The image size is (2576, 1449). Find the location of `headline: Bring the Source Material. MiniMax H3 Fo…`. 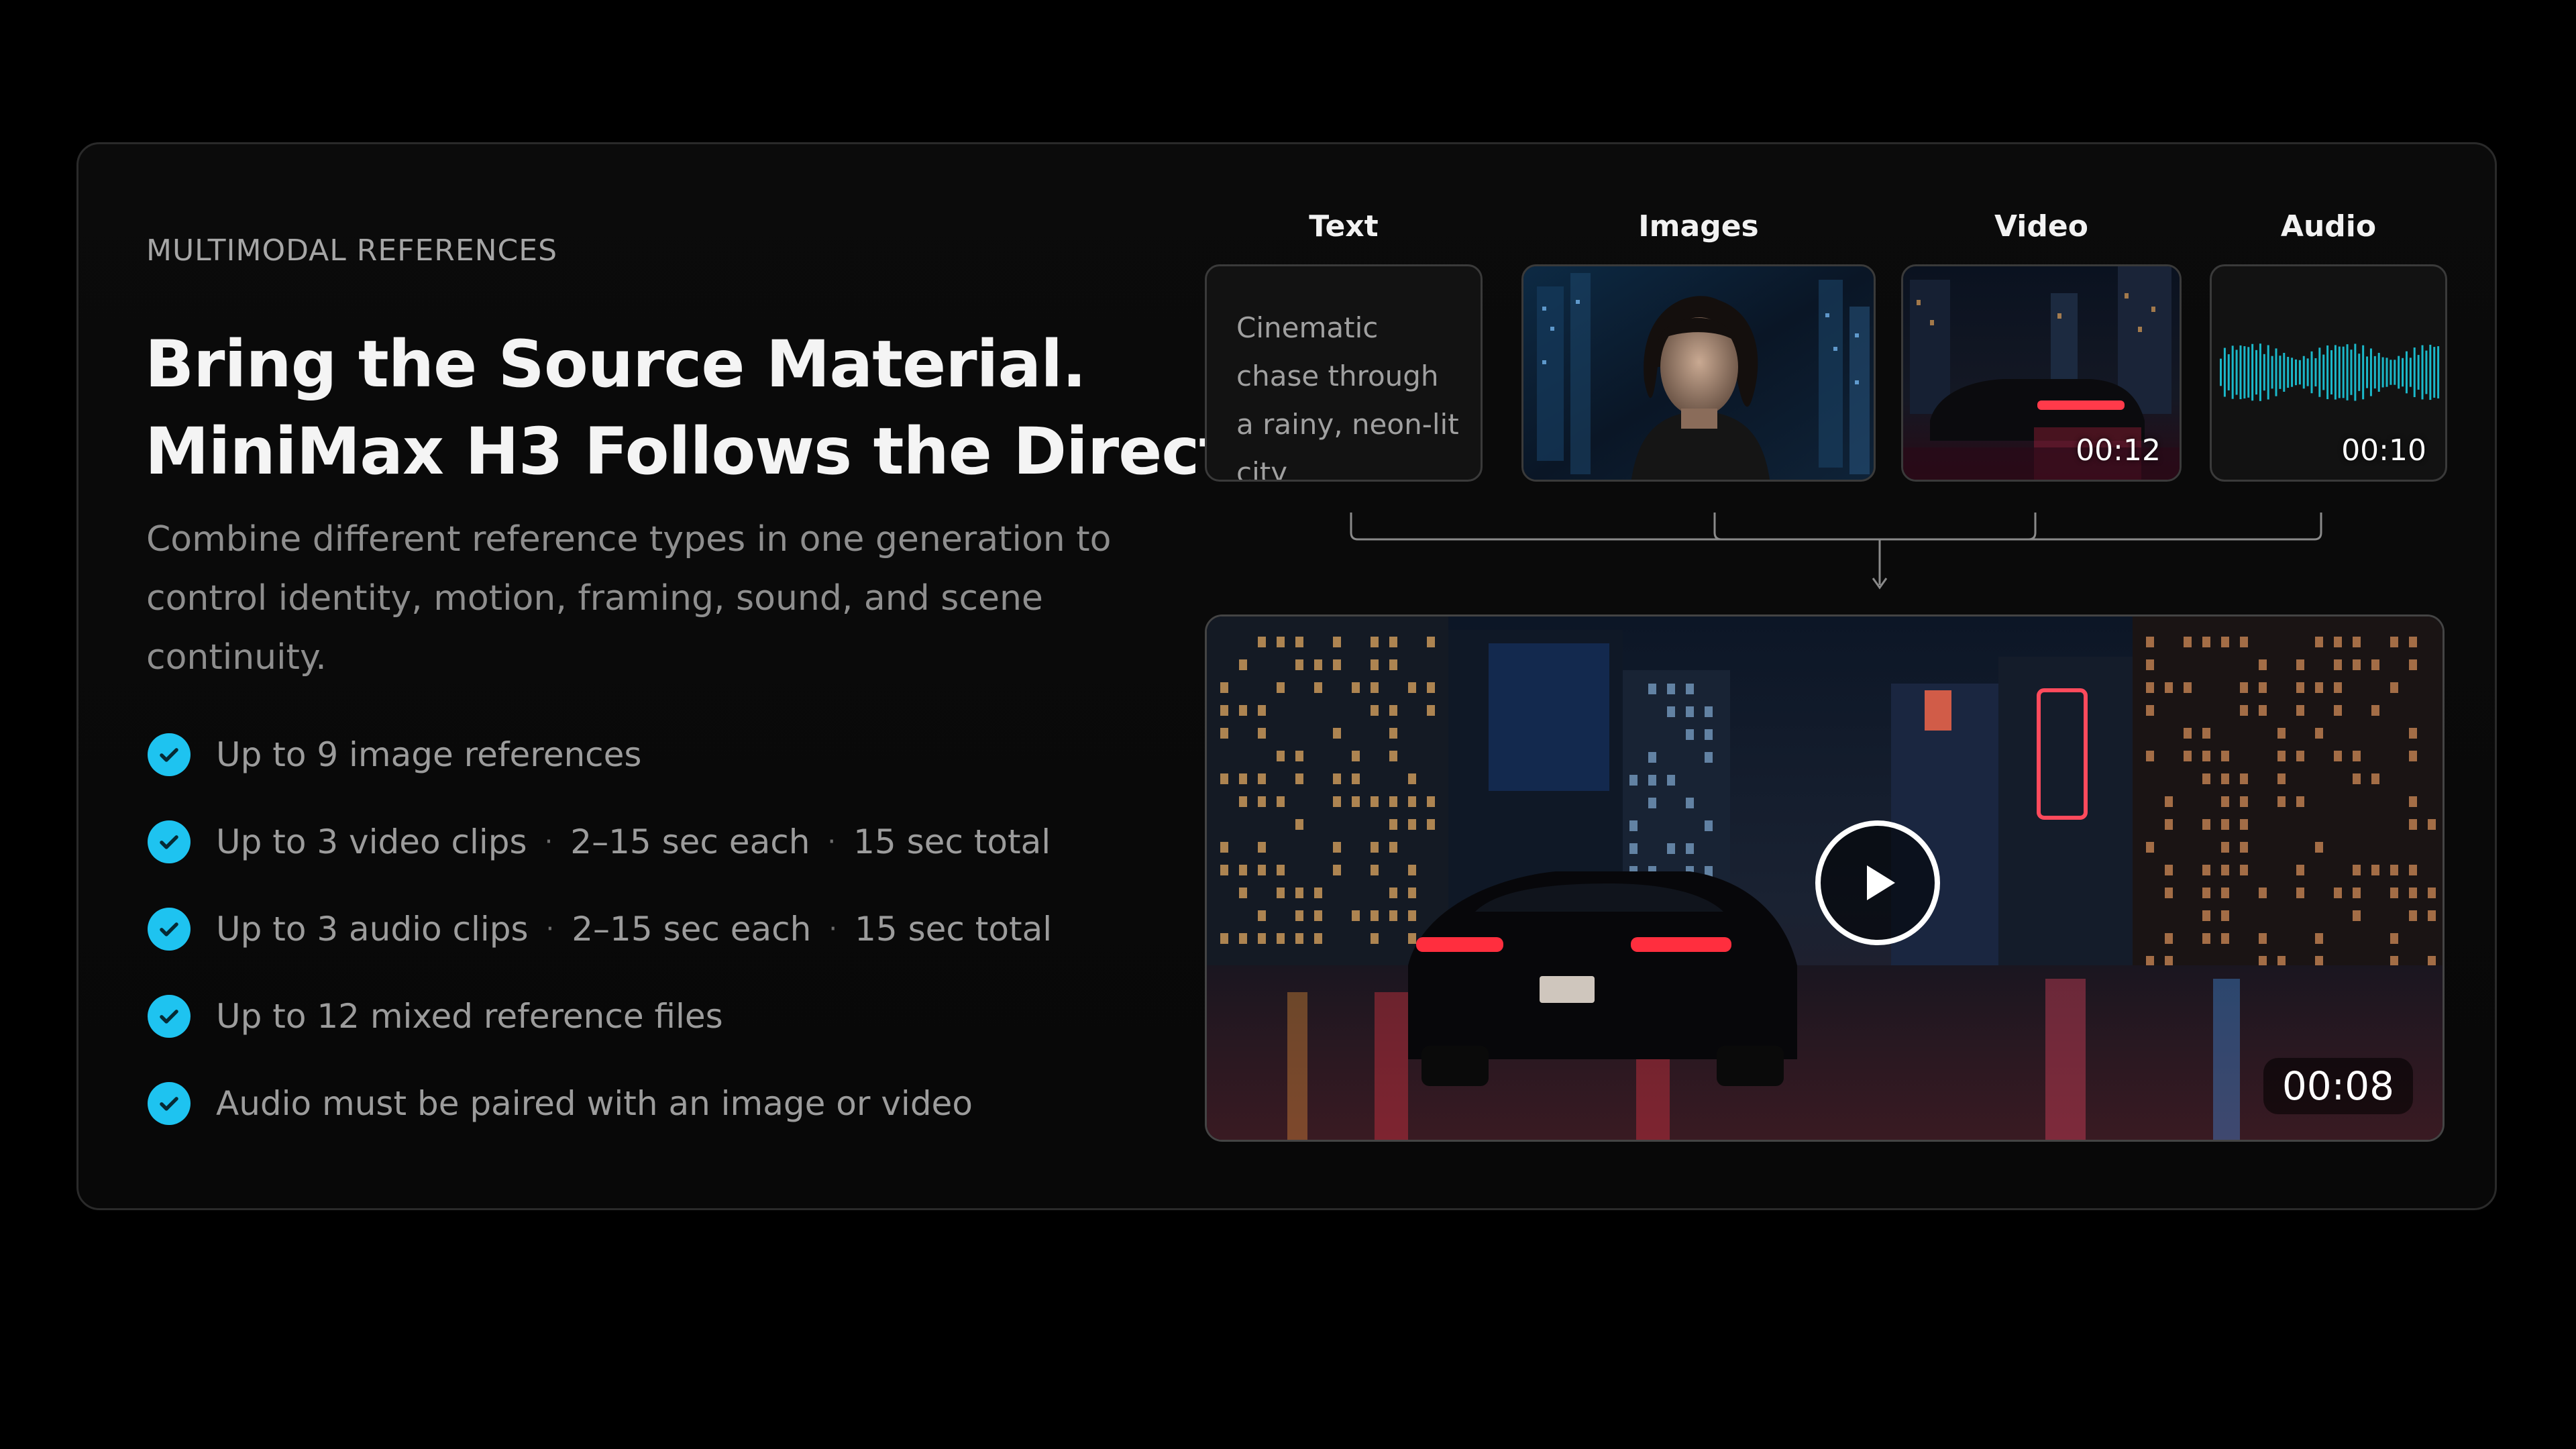

headline: Bring the Source Material. MiniMax H3 Fo… is located at coordinates (754, 408).